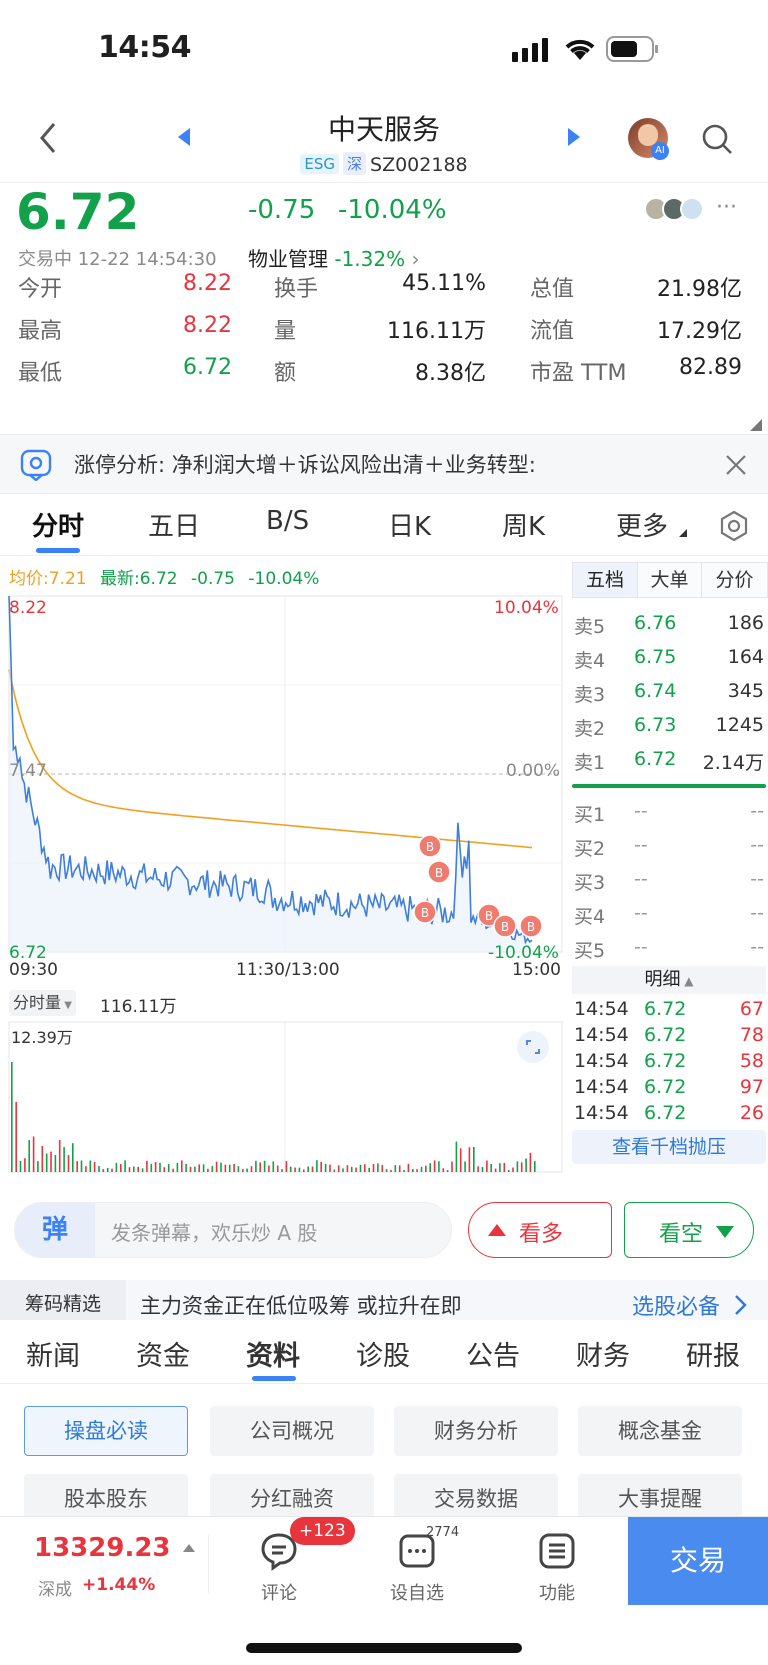  What do you see at coordinates (409, 524) in the screenshot?
I see `tab-daily-k: 日K` at bounding box center [409, 524].